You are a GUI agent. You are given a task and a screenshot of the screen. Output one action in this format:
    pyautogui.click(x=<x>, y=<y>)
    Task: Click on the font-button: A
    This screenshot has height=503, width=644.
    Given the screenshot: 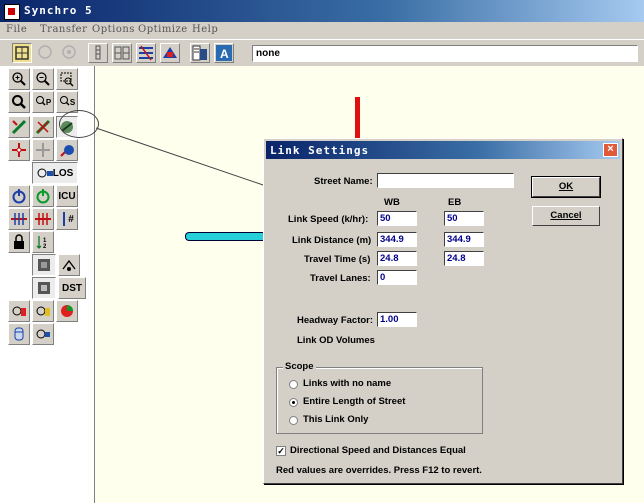 What is the action you would take?
    pyautogui.click(x=224, y=53)
    